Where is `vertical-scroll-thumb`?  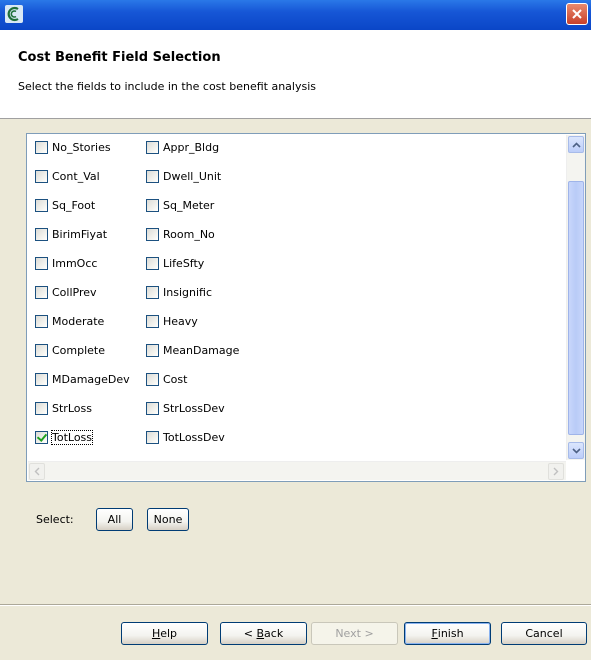
vertical-scroll-thumb is located at coordinates (576, 308).